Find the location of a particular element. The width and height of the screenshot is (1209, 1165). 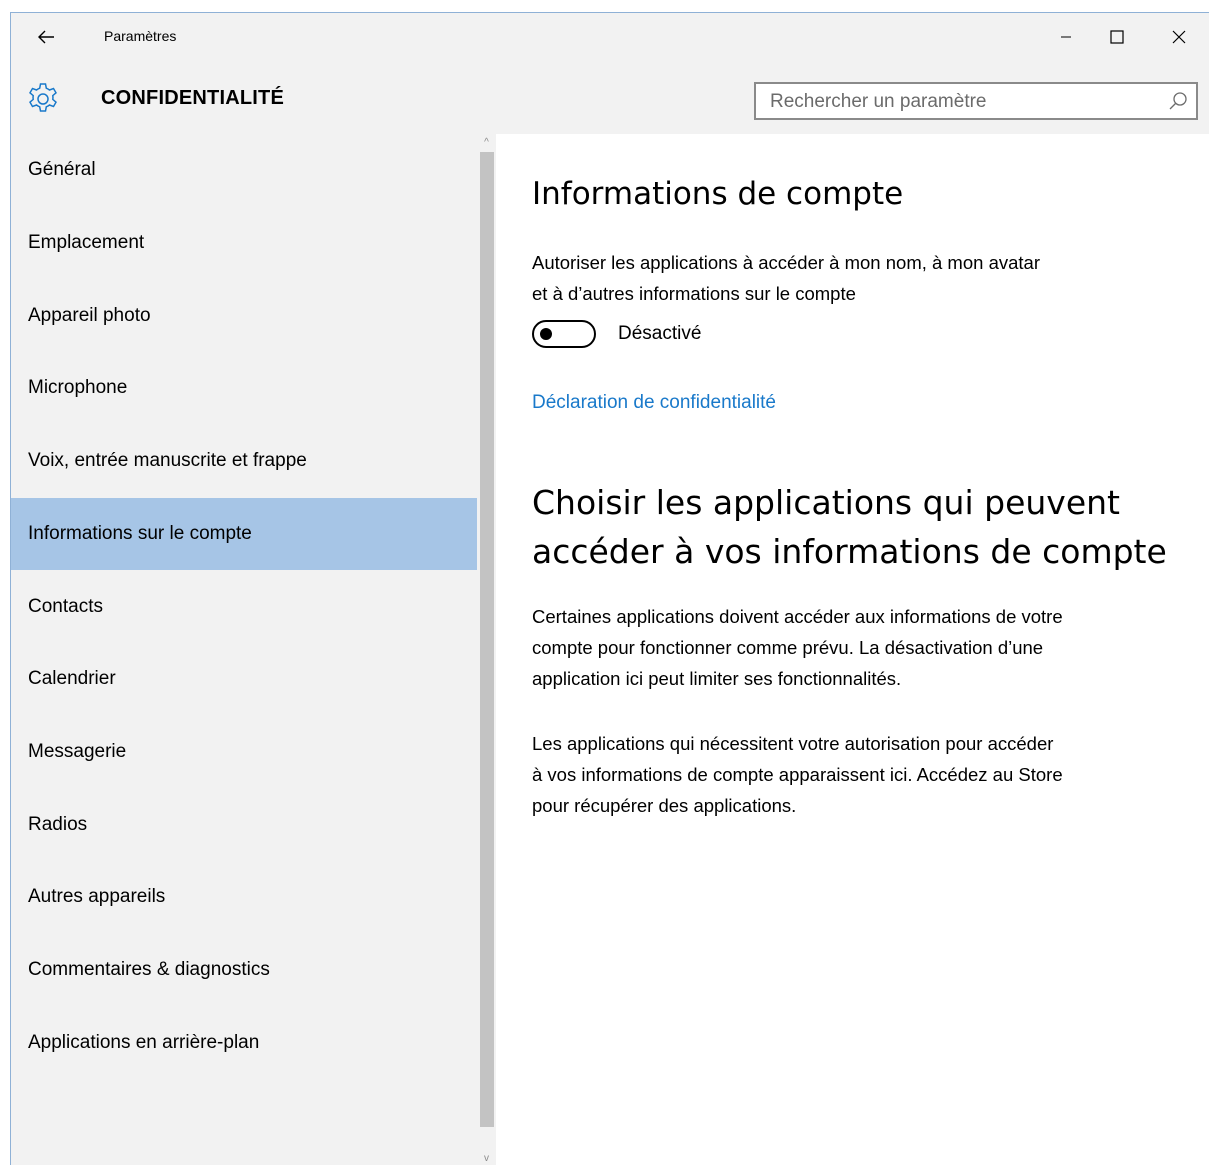

page-title: CONFIDENTIALITÉ is located at coordinates (192, 98).